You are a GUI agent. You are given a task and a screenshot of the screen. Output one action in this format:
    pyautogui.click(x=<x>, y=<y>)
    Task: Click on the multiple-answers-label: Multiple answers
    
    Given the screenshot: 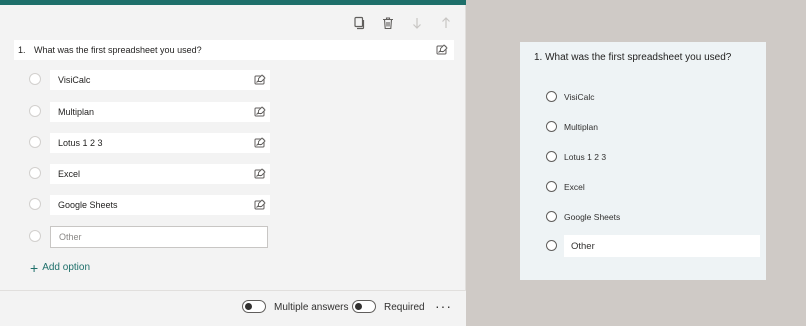 What is the action you would take?
    pyautogui.click(x=311, y=307)
    